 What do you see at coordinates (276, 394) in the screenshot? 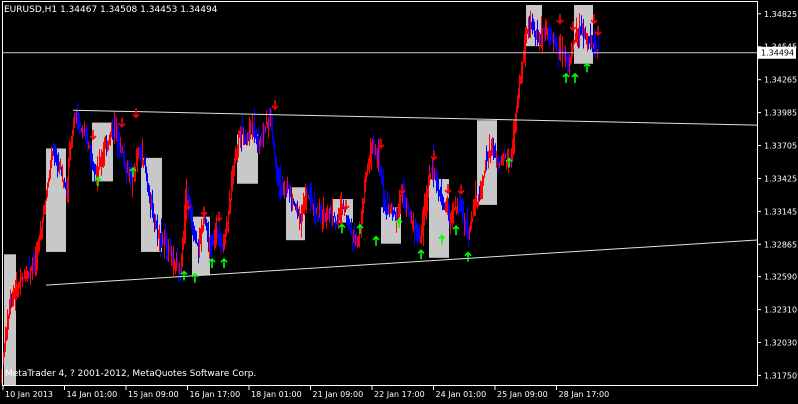
I see `x-tick-label: 18 Jan 01:00` at bounding box center [276, 394].